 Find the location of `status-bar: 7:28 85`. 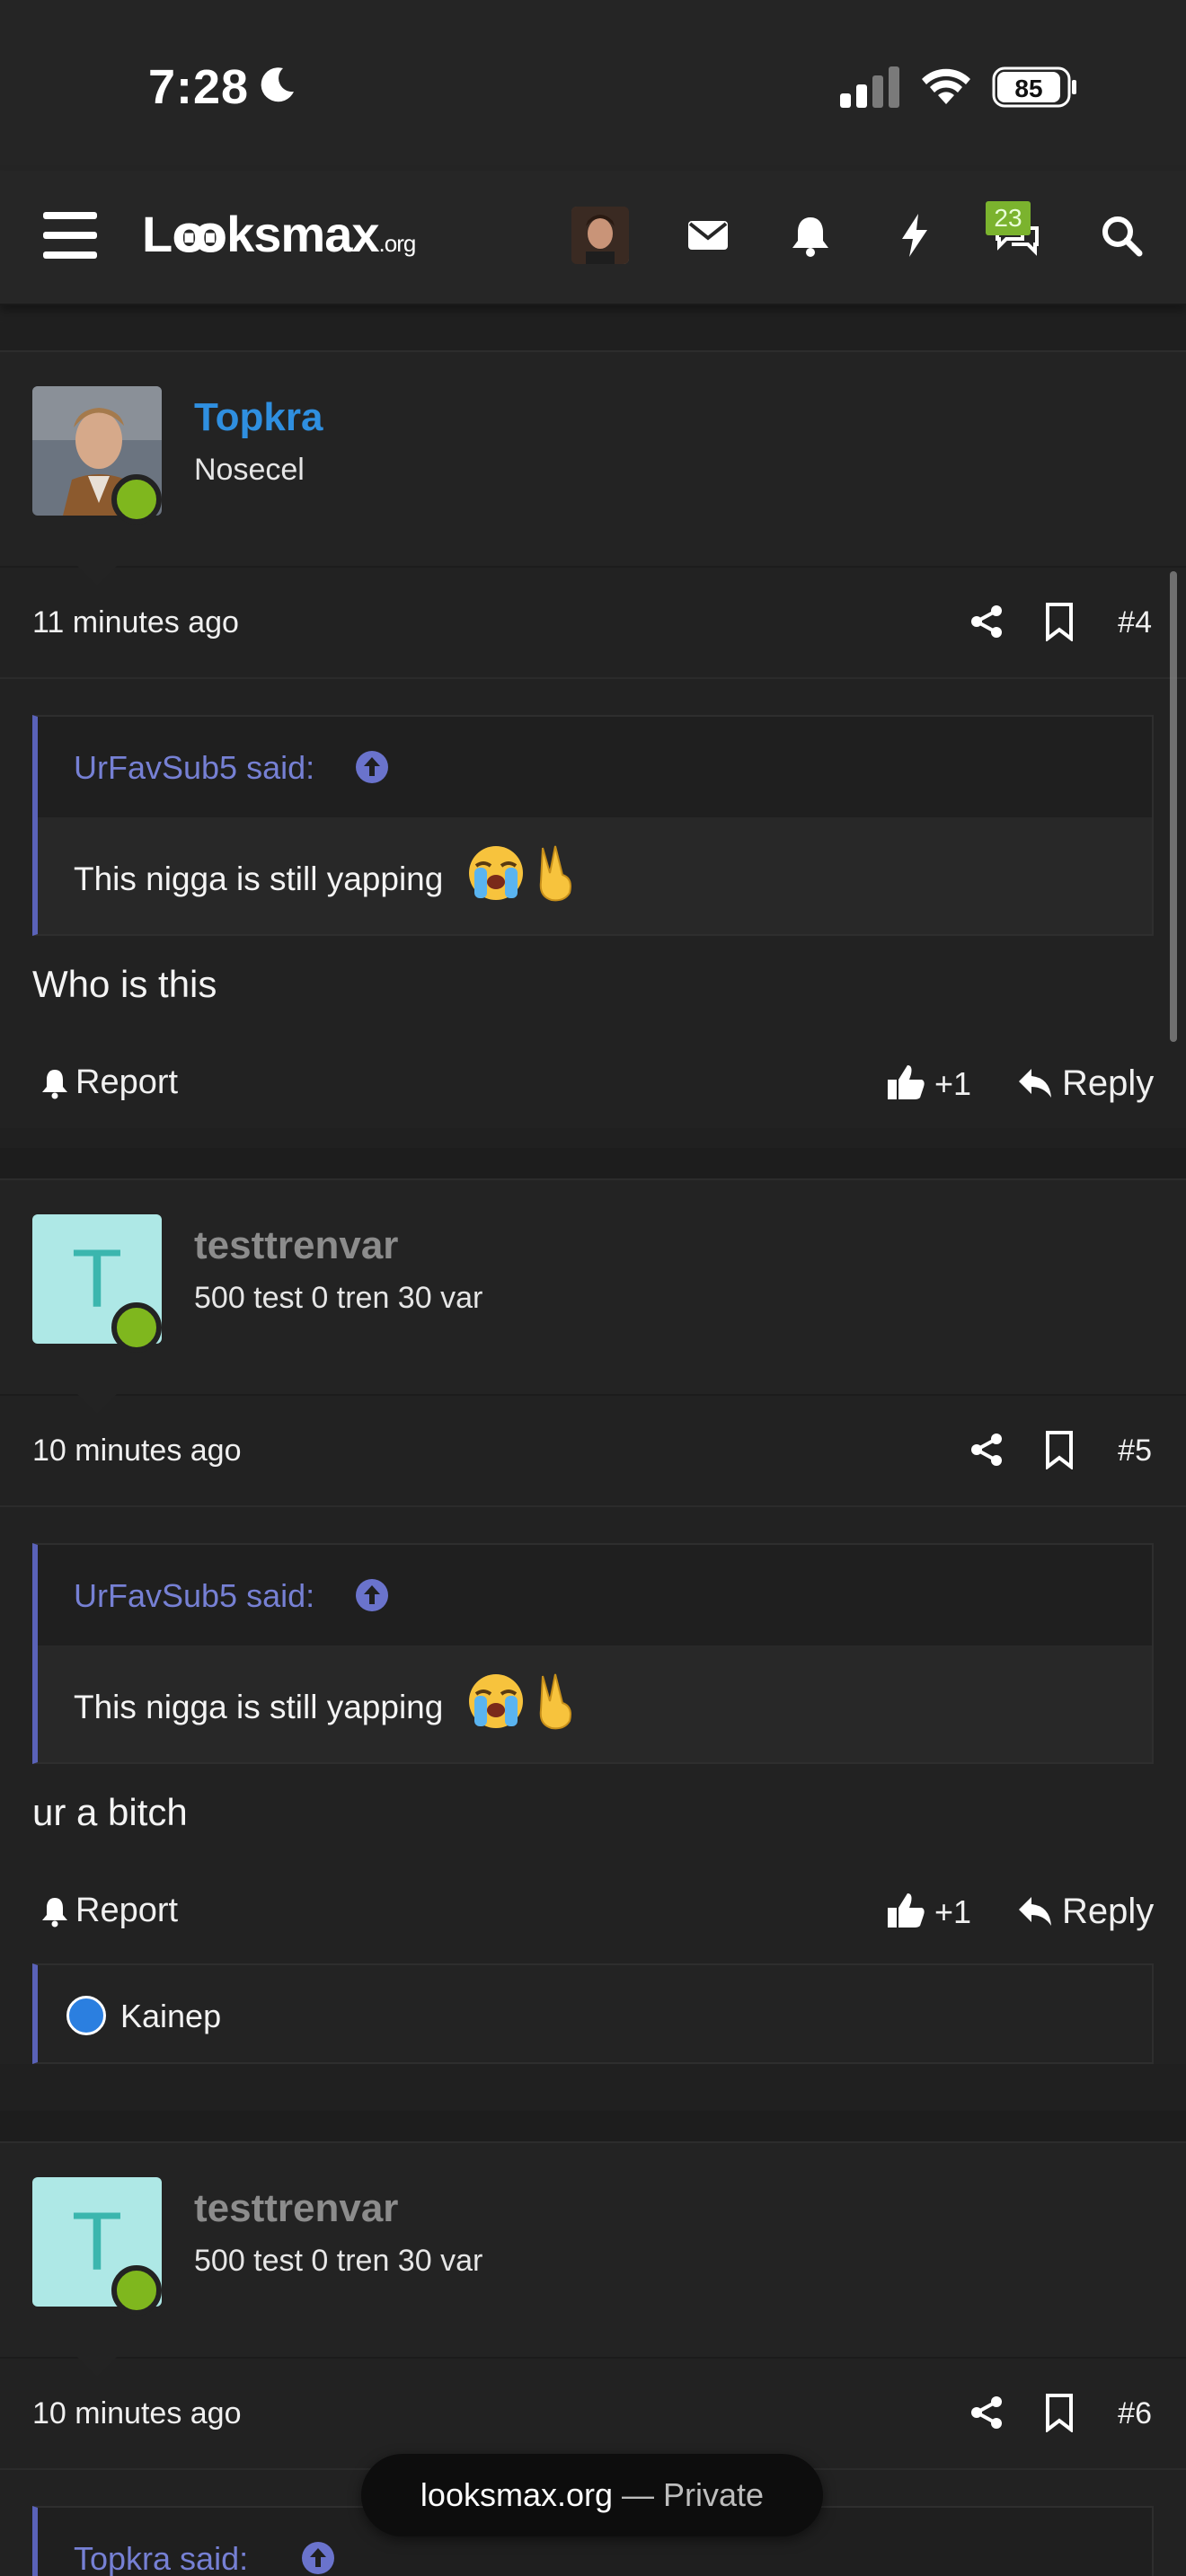

status-bar: 7:28 85 is located at coordinates (593, 85).